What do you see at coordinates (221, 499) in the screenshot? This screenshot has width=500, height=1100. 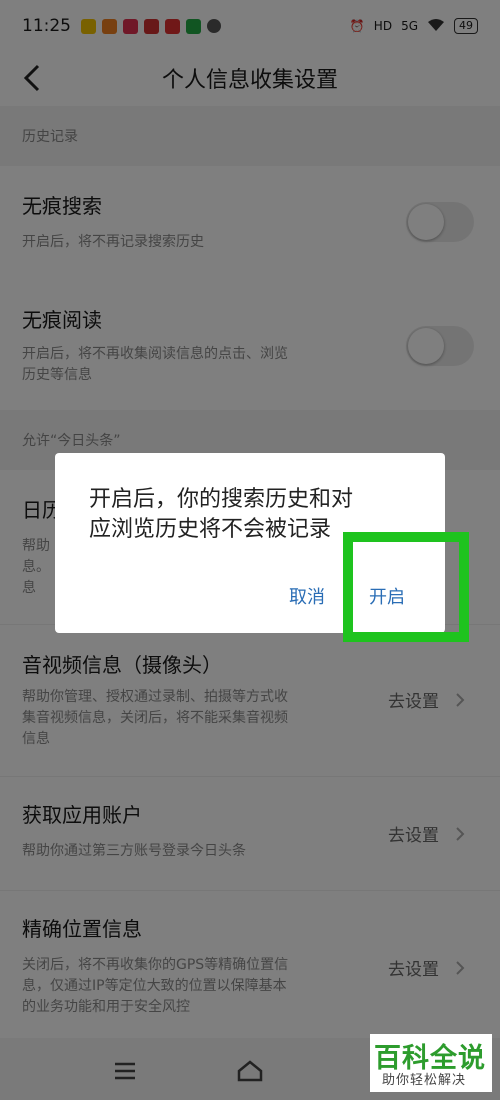 I see `dialog-message-line: 开启后，你的搜索历史和对` at bounding box center [221, 499].